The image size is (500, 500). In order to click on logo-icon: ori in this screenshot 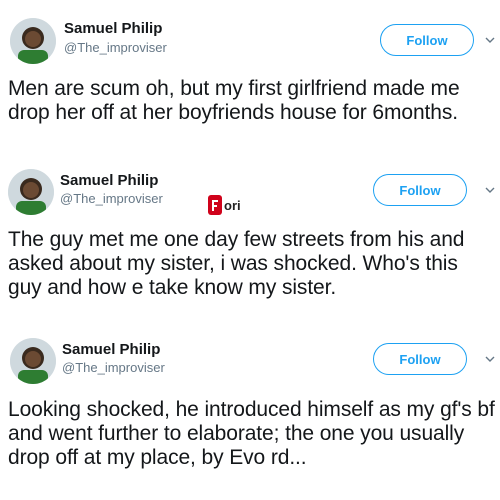, I will do `click(224, 205)`.